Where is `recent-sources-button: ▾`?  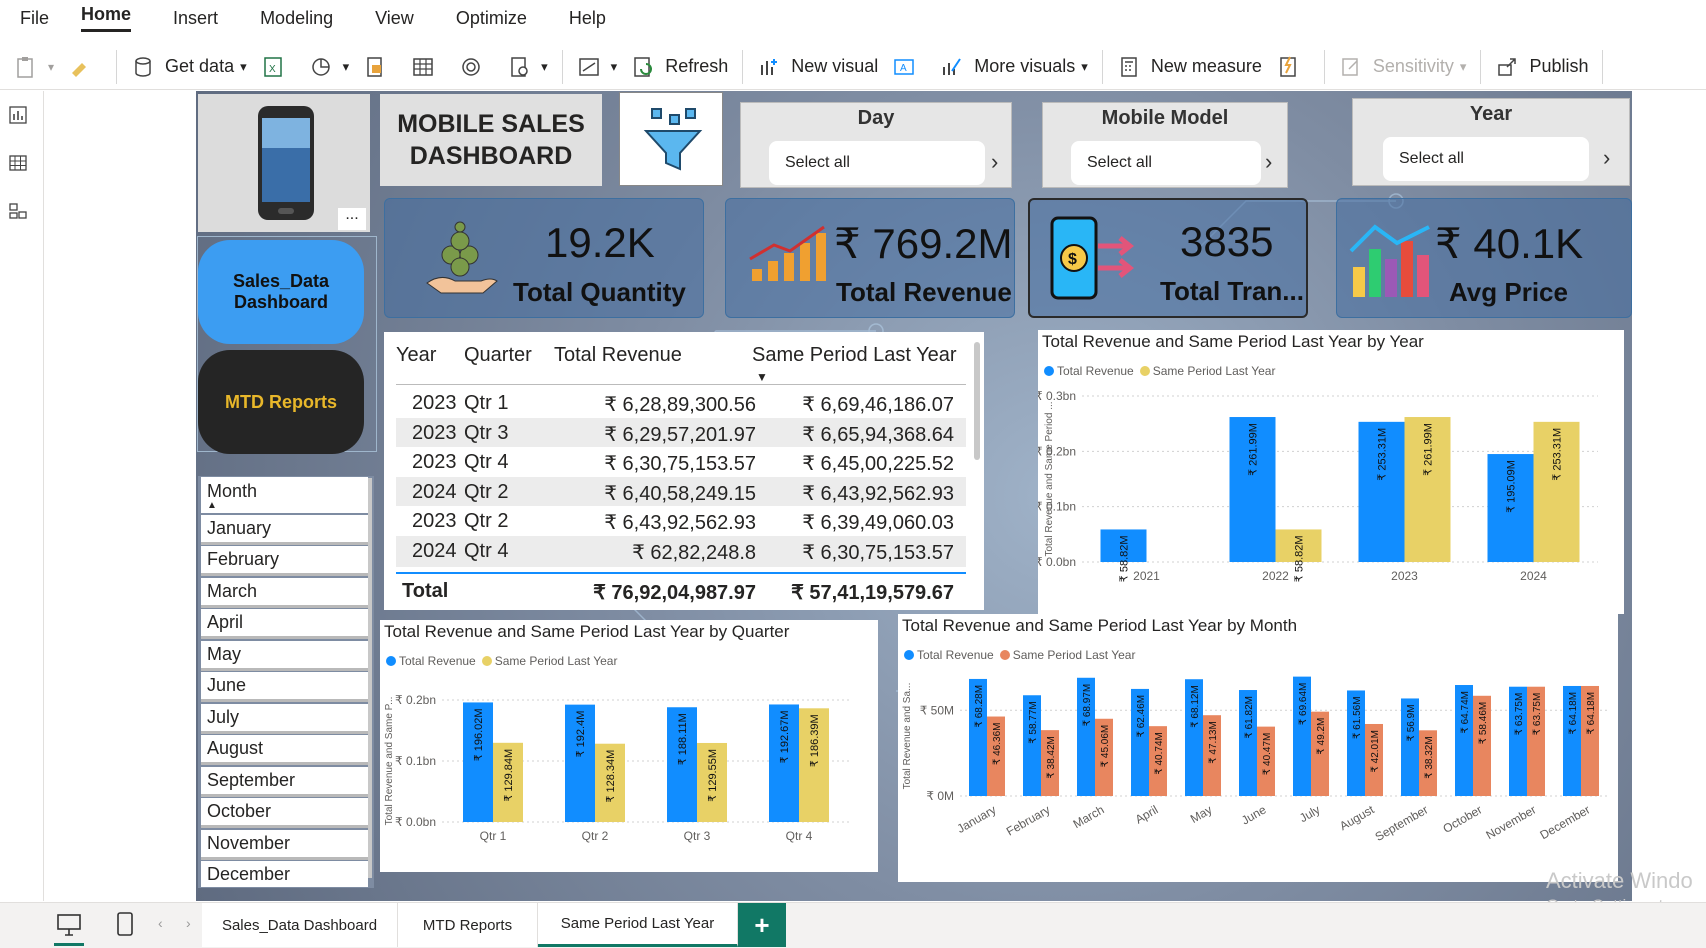 recent-sources-button: ▾ is located at coordinates (527, 67).